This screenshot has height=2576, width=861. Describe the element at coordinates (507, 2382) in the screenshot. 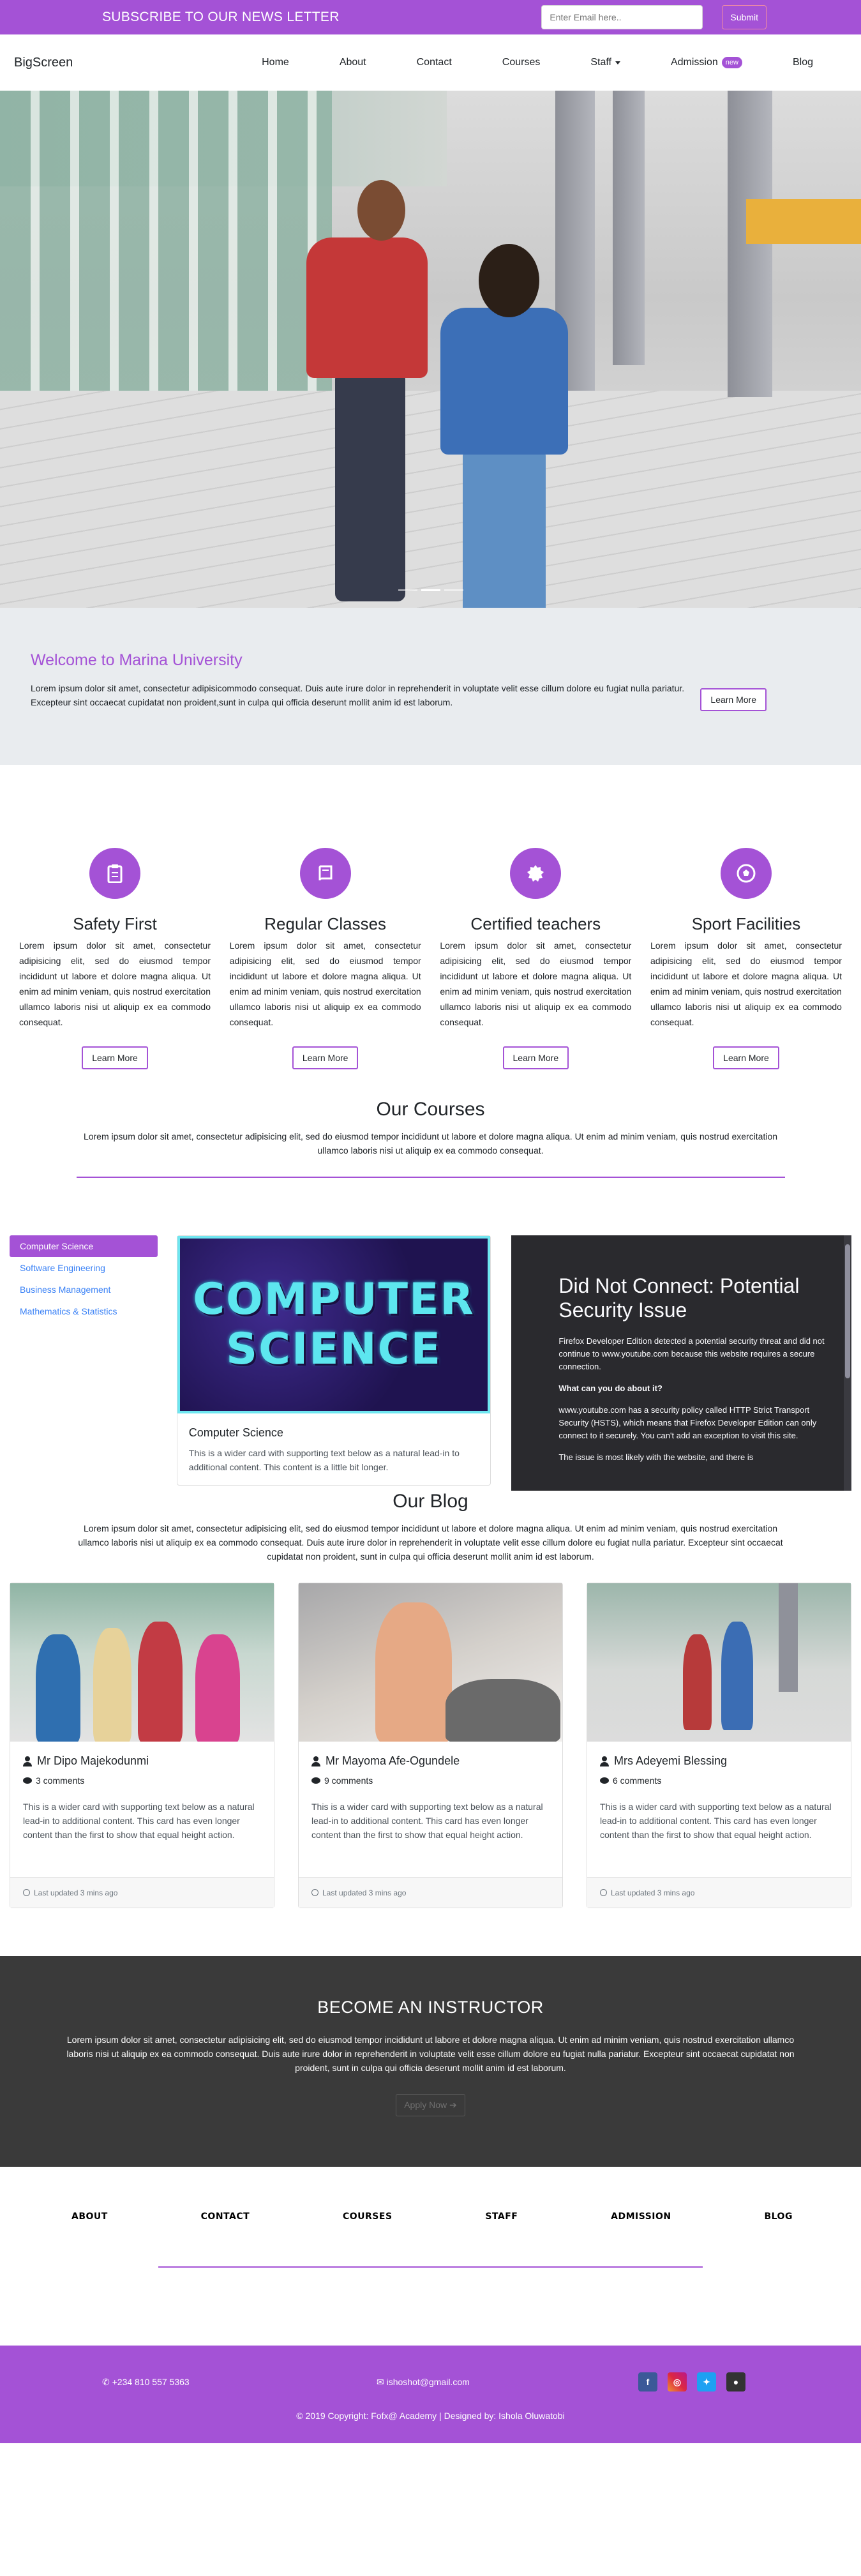

I see `footer-email: ✉ ishoshot@gmail.com` at that location.